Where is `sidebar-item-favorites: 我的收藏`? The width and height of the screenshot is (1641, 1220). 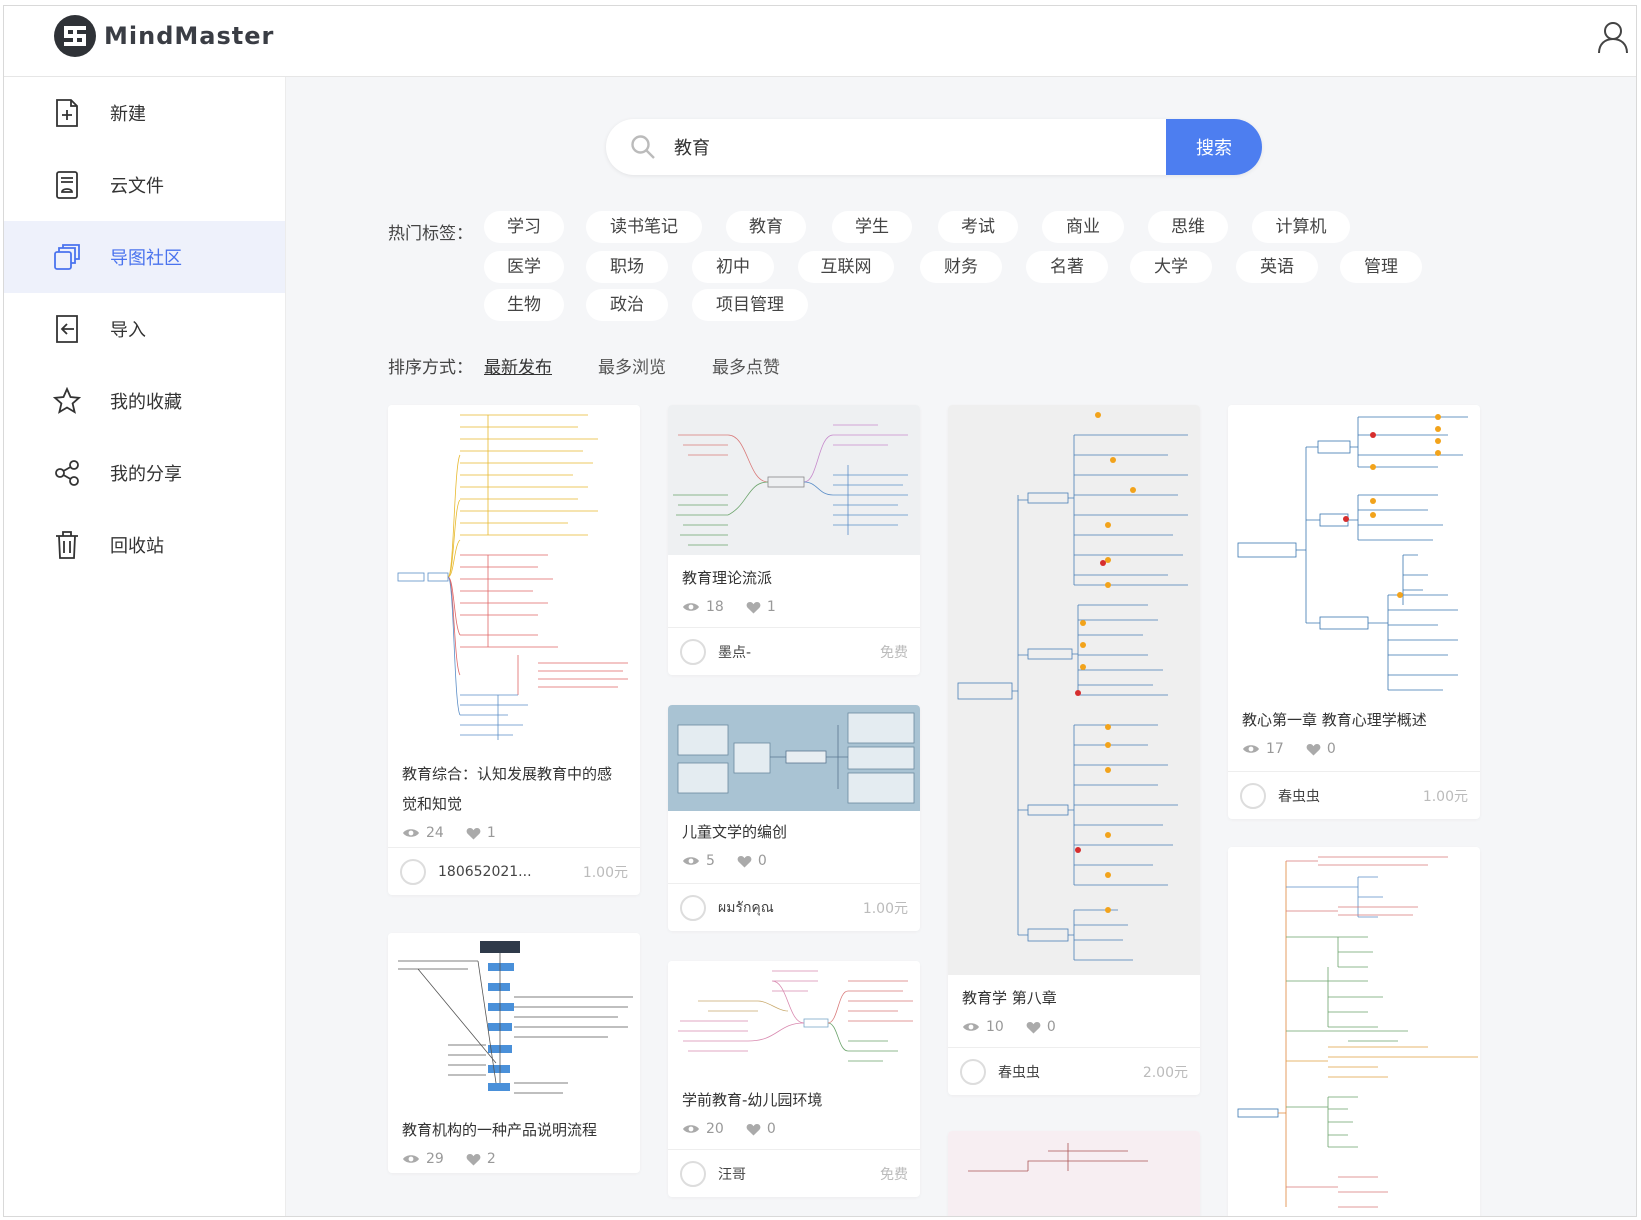
sidebar-item-favorites: 我的收藏 is located at coordinates (144, 401).